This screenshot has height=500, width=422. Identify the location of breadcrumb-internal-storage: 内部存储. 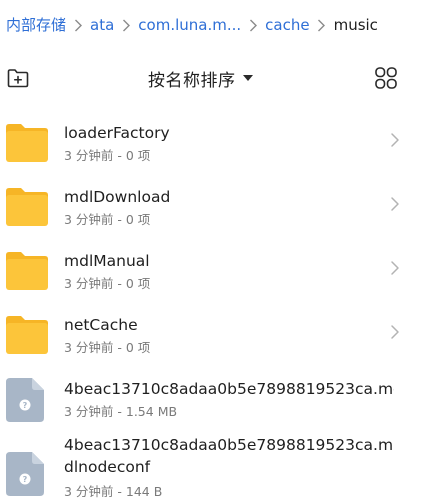
(36, 25).